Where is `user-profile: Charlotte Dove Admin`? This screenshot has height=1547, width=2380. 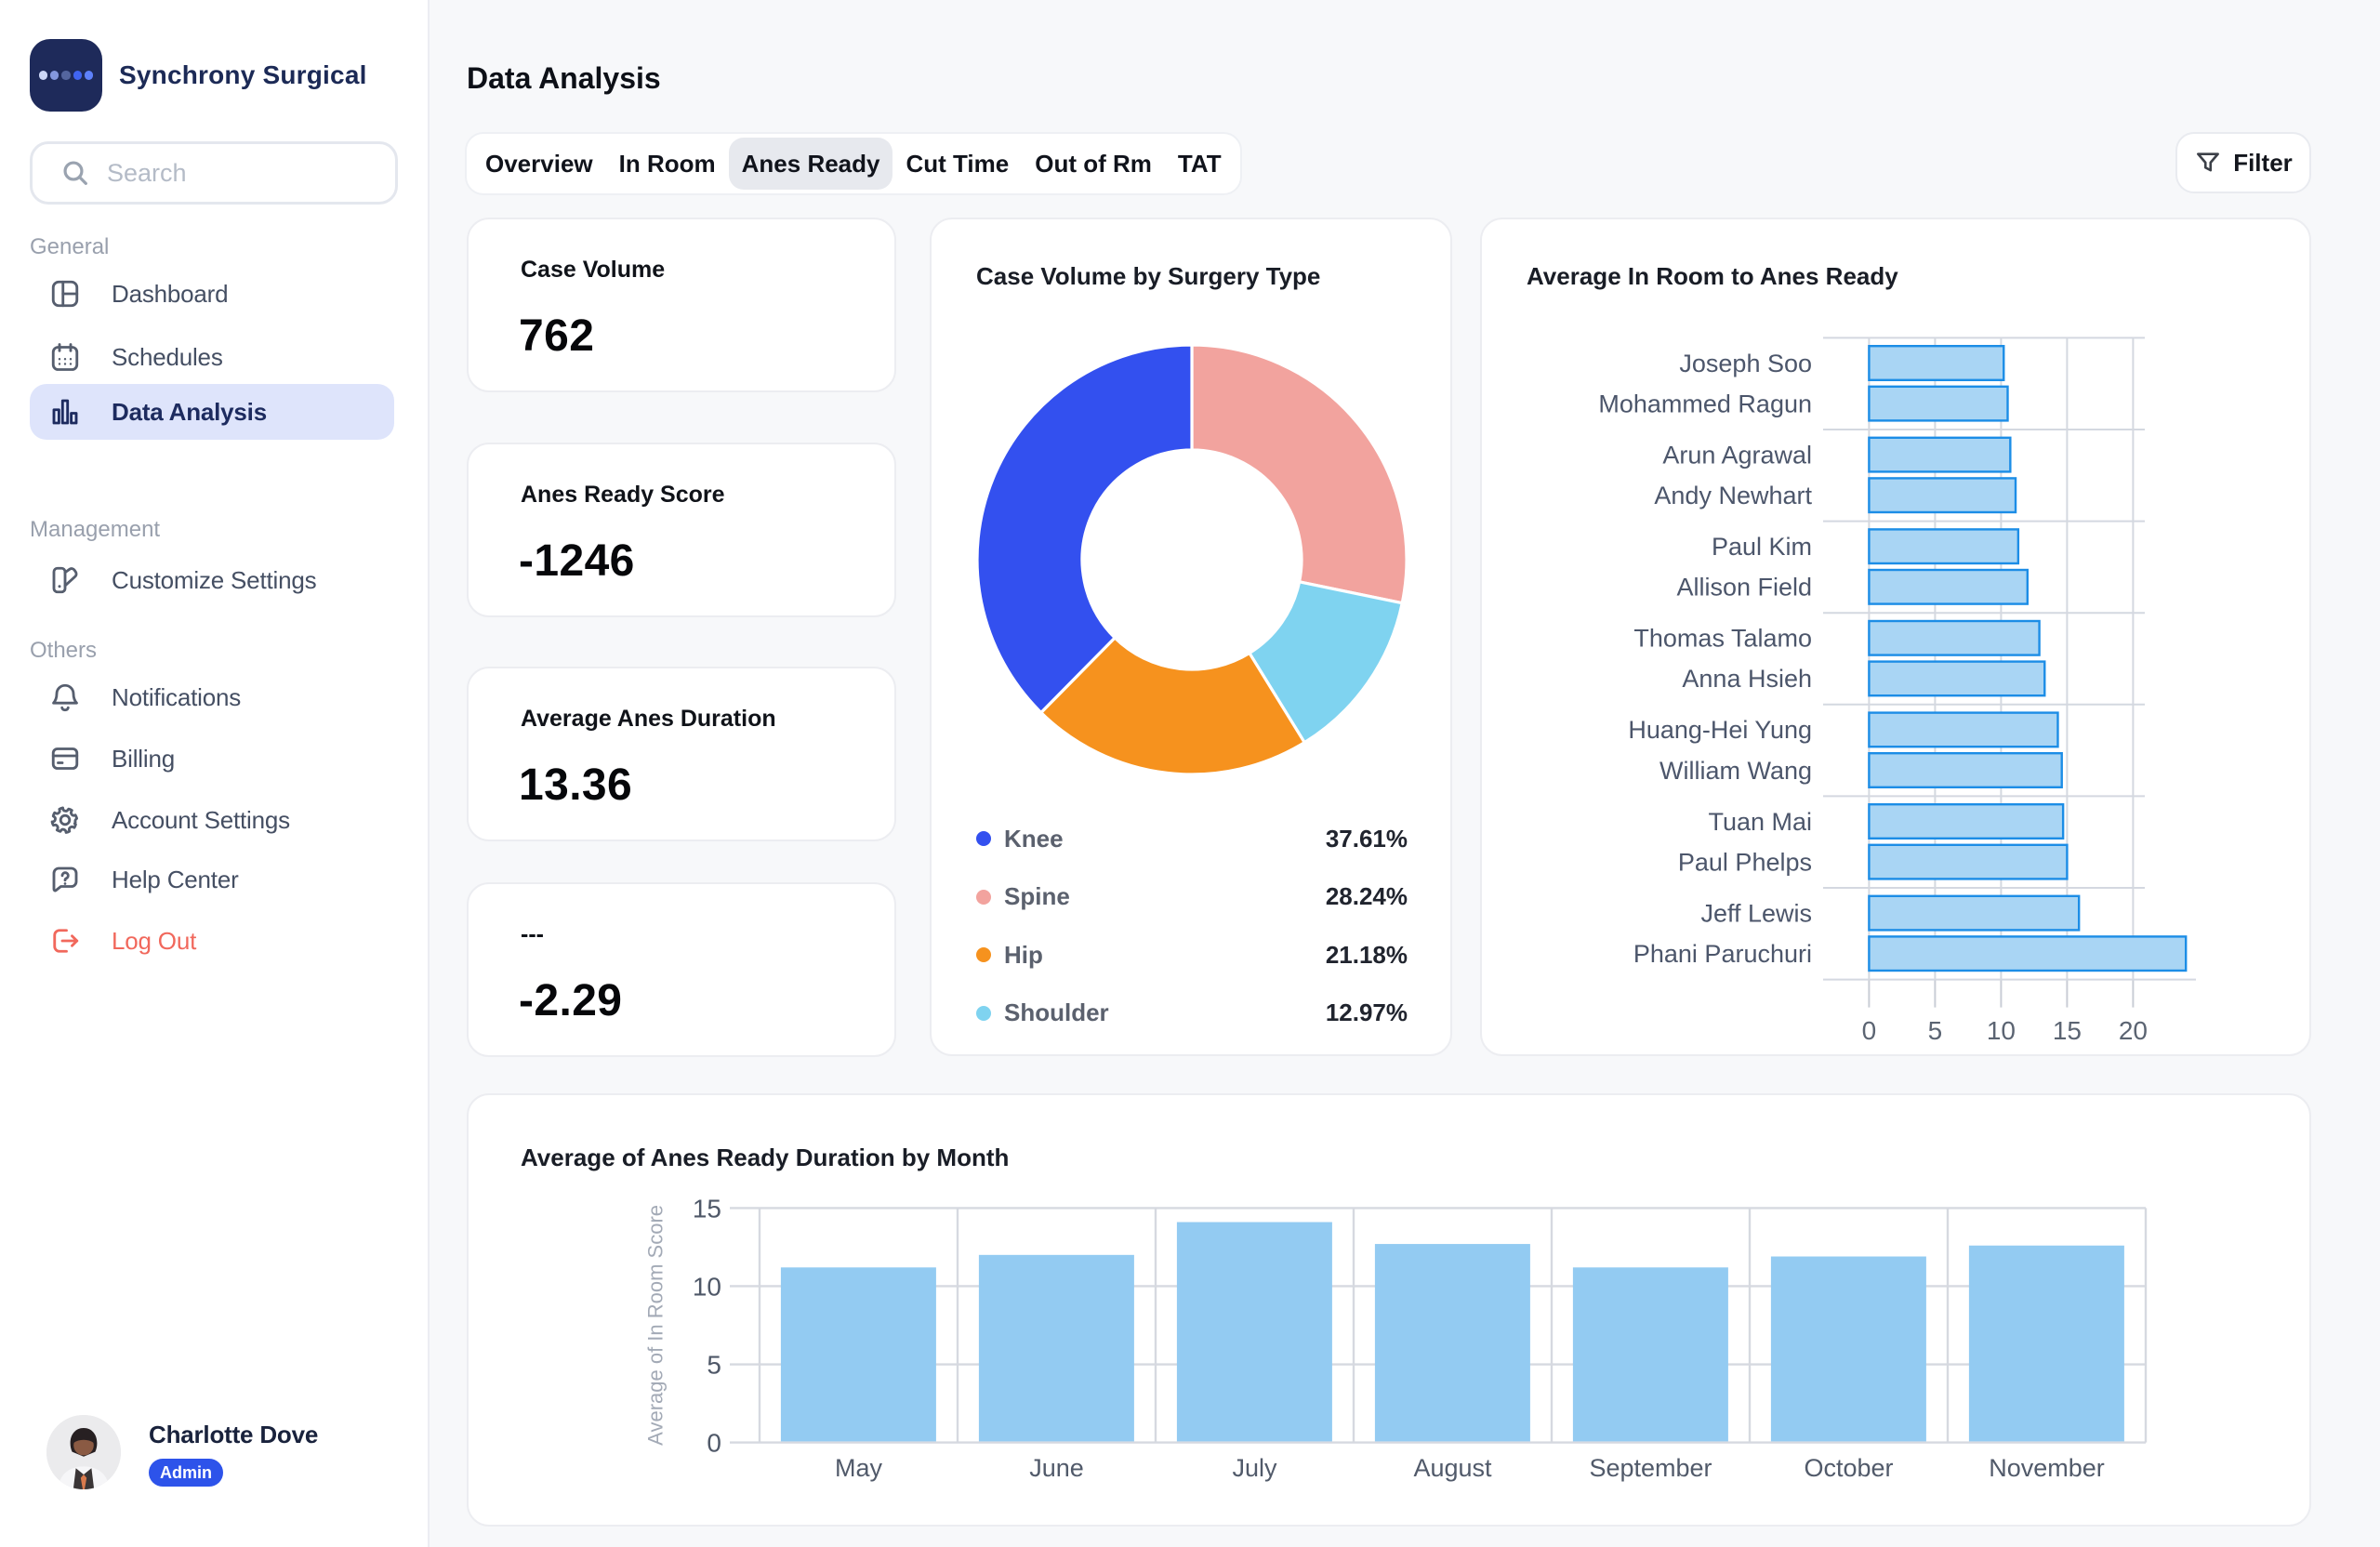 user-profile: Charlotte Dove Admin is located at coordinates (182, 1452).